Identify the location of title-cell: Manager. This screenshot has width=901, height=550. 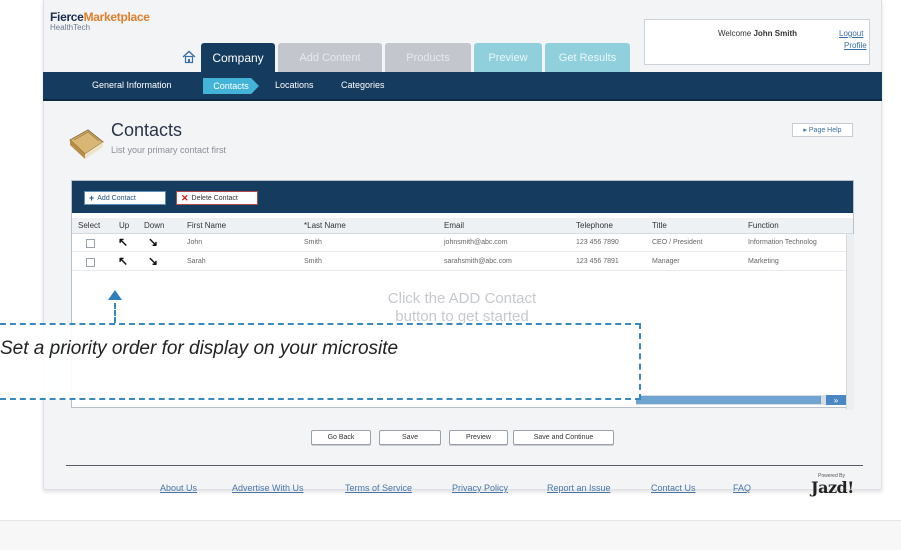
(666, 261).